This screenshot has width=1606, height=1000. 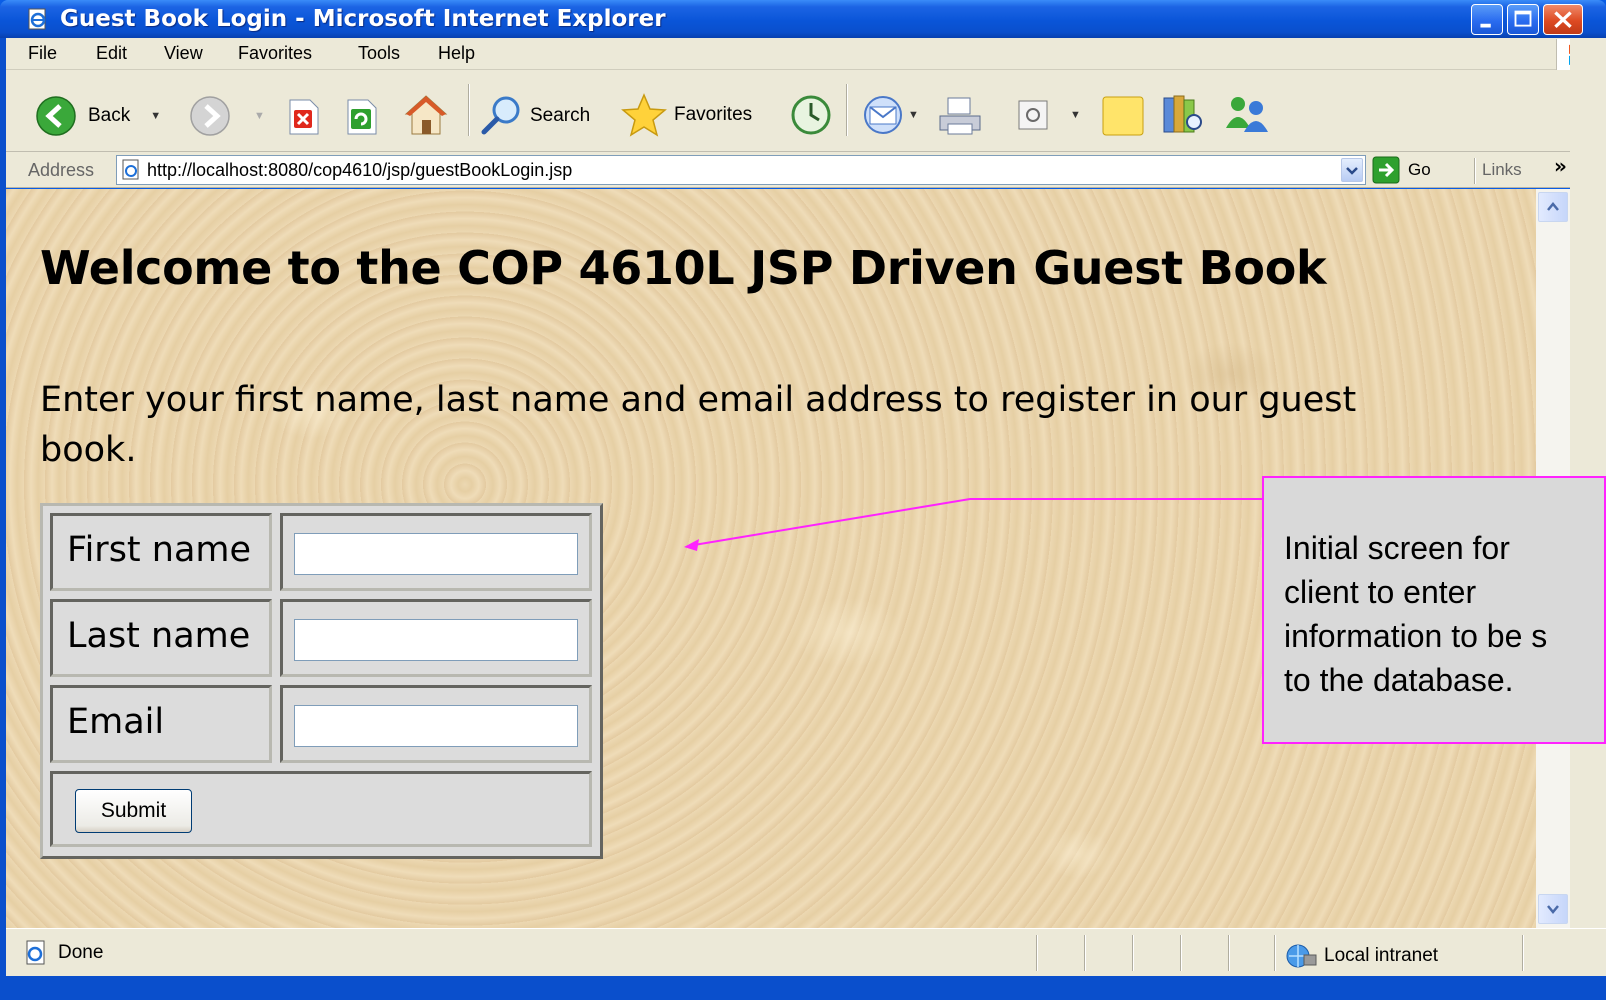 I want to click on favorites-button: Favorites, so click(x=686, y=115).